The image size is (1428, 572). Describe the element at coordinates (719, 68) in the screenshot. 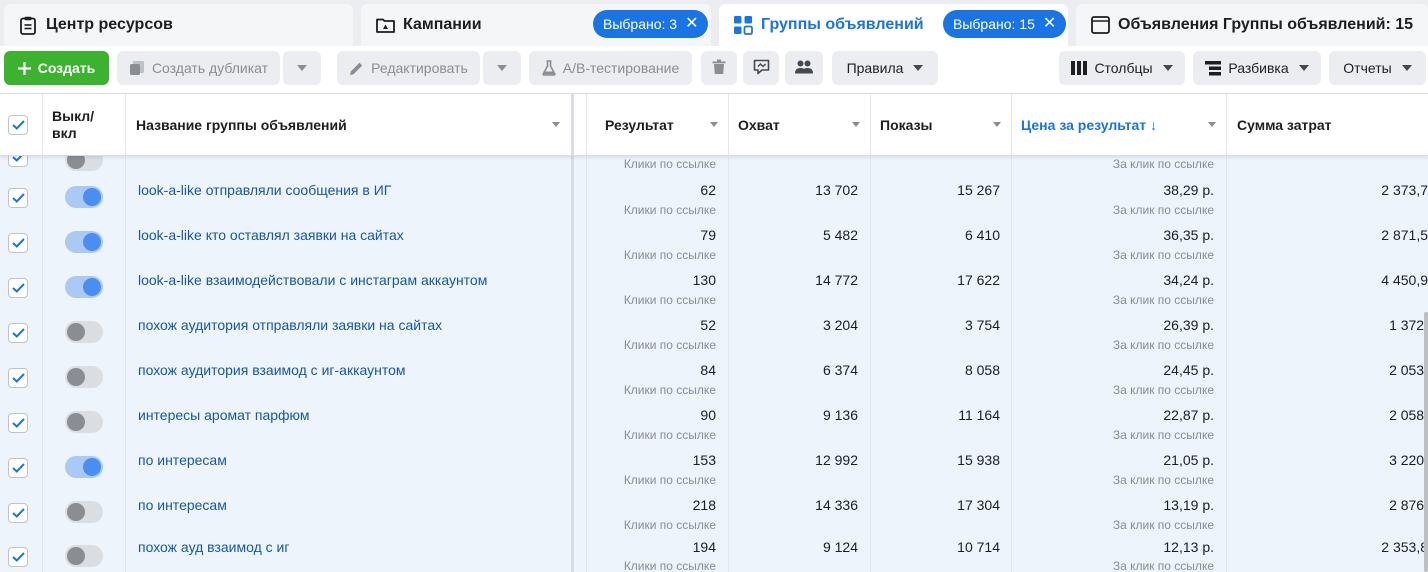

I see `delete-button` at that location.